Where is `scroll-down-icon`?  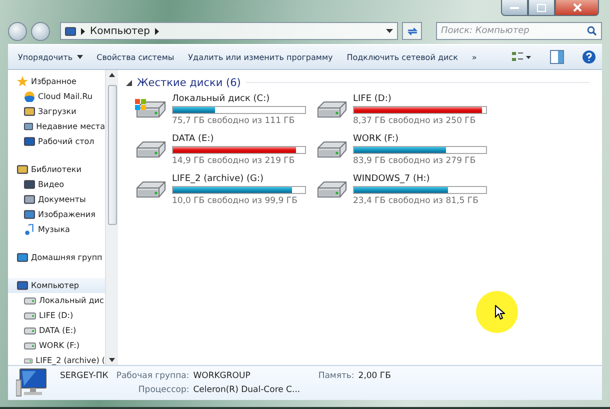 scroll-down-icon is located at coordinates (112, 360).